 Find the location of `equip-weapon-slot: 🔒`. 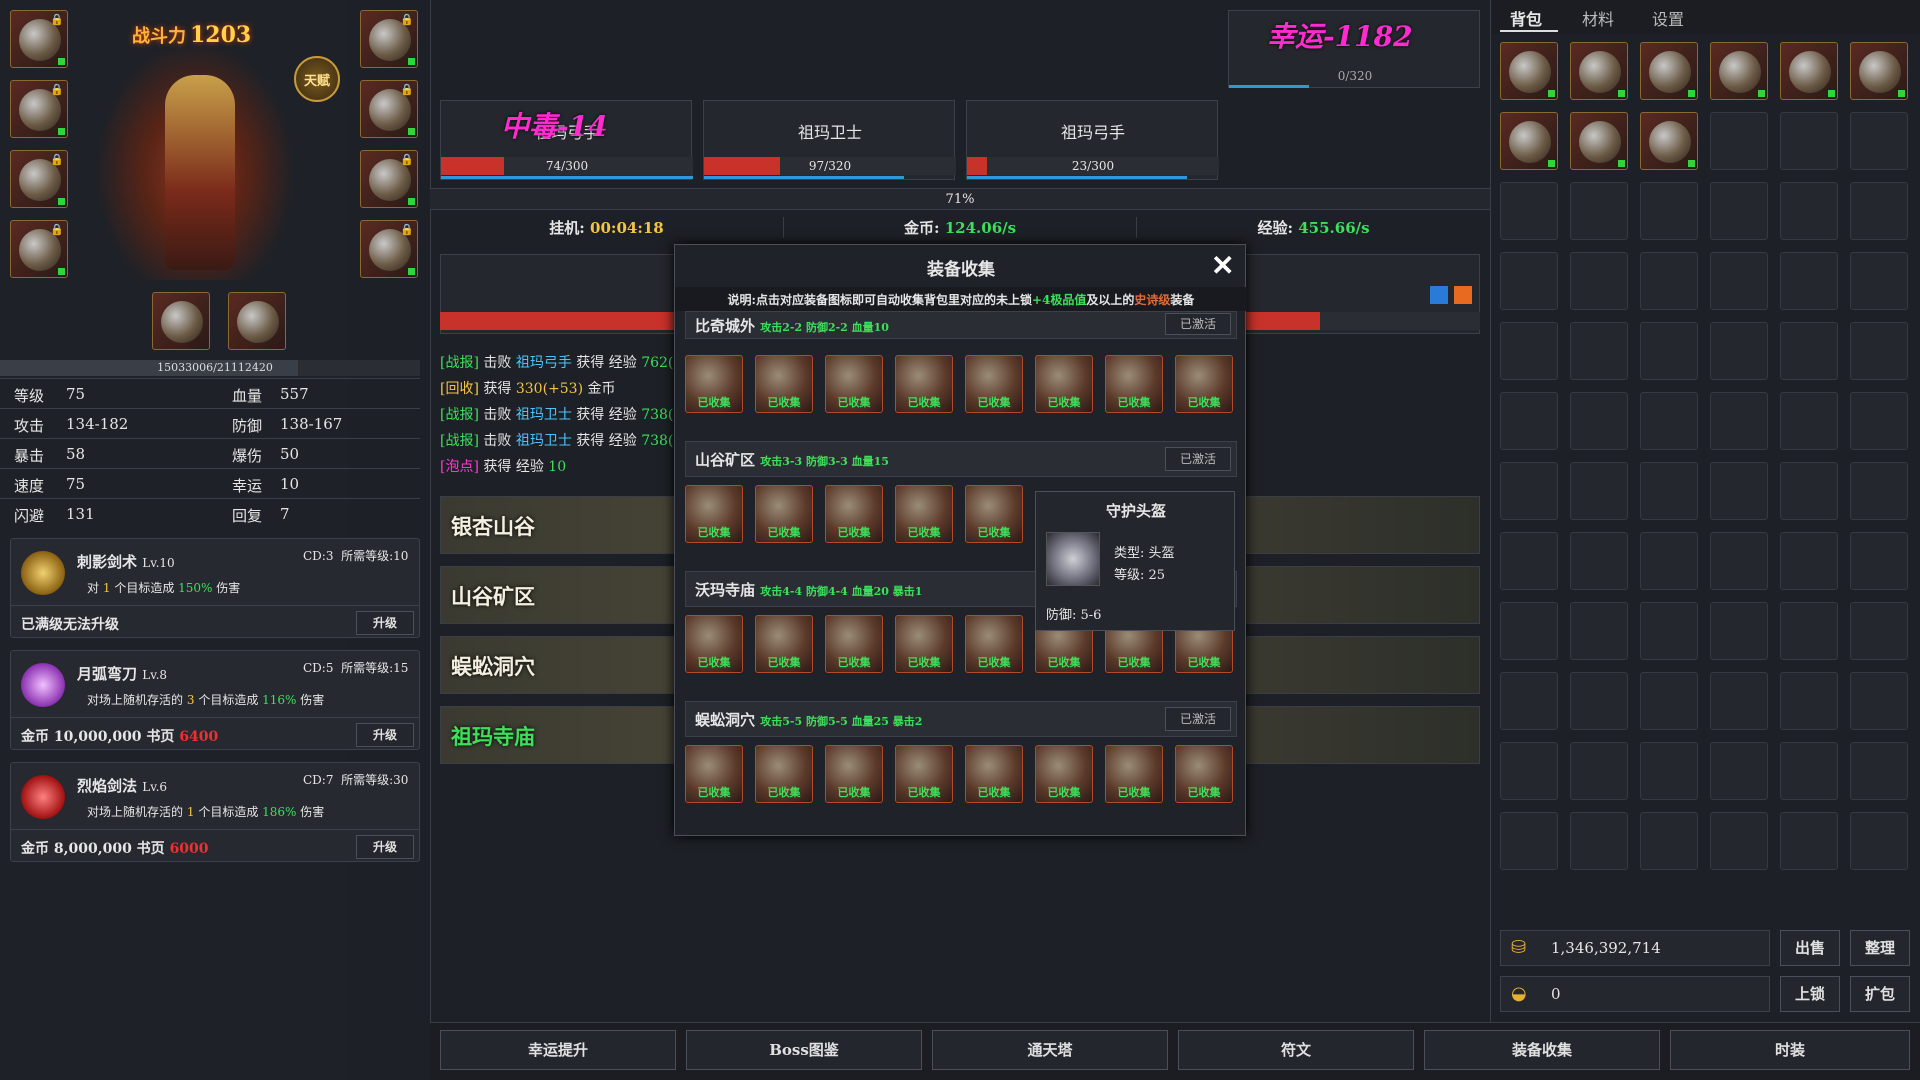

equip-weapon-slot: 🔒 is located at coordinates (39, 39).